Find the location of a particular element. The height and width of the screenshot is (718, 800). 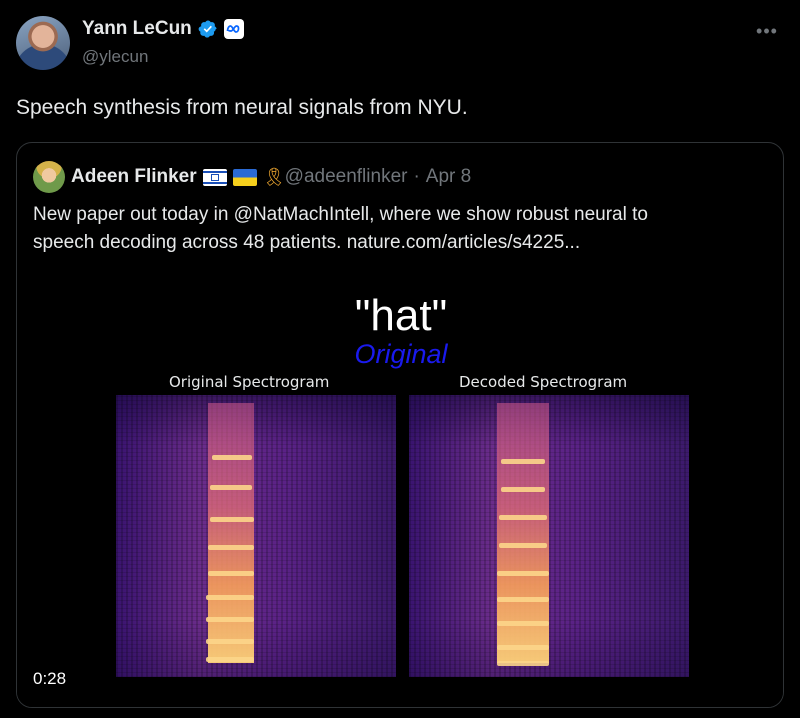

verified-badge-icon is located at coordinates (207, 29).